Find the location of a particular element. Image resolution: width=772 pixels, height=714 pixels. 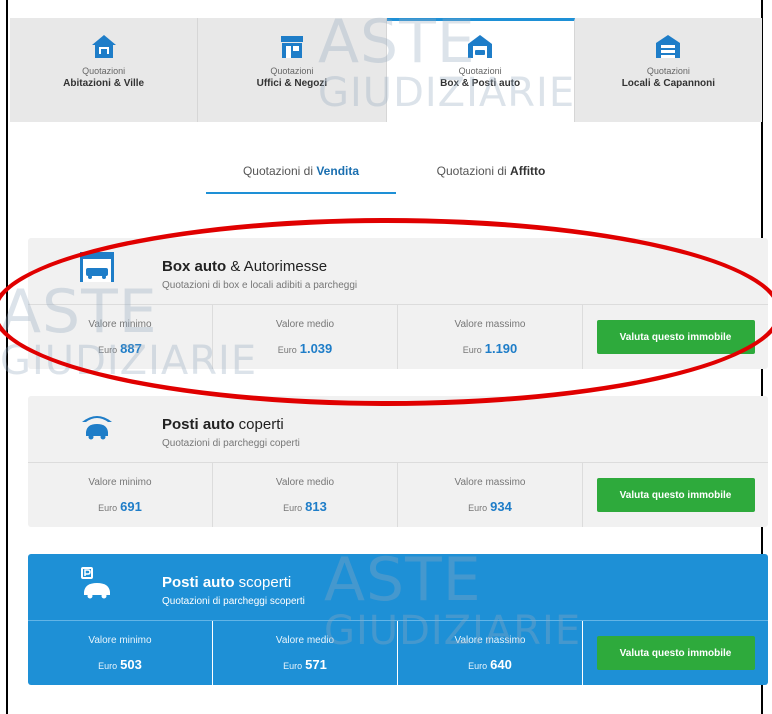

amount: 640 is located at coordinates (501, 664).